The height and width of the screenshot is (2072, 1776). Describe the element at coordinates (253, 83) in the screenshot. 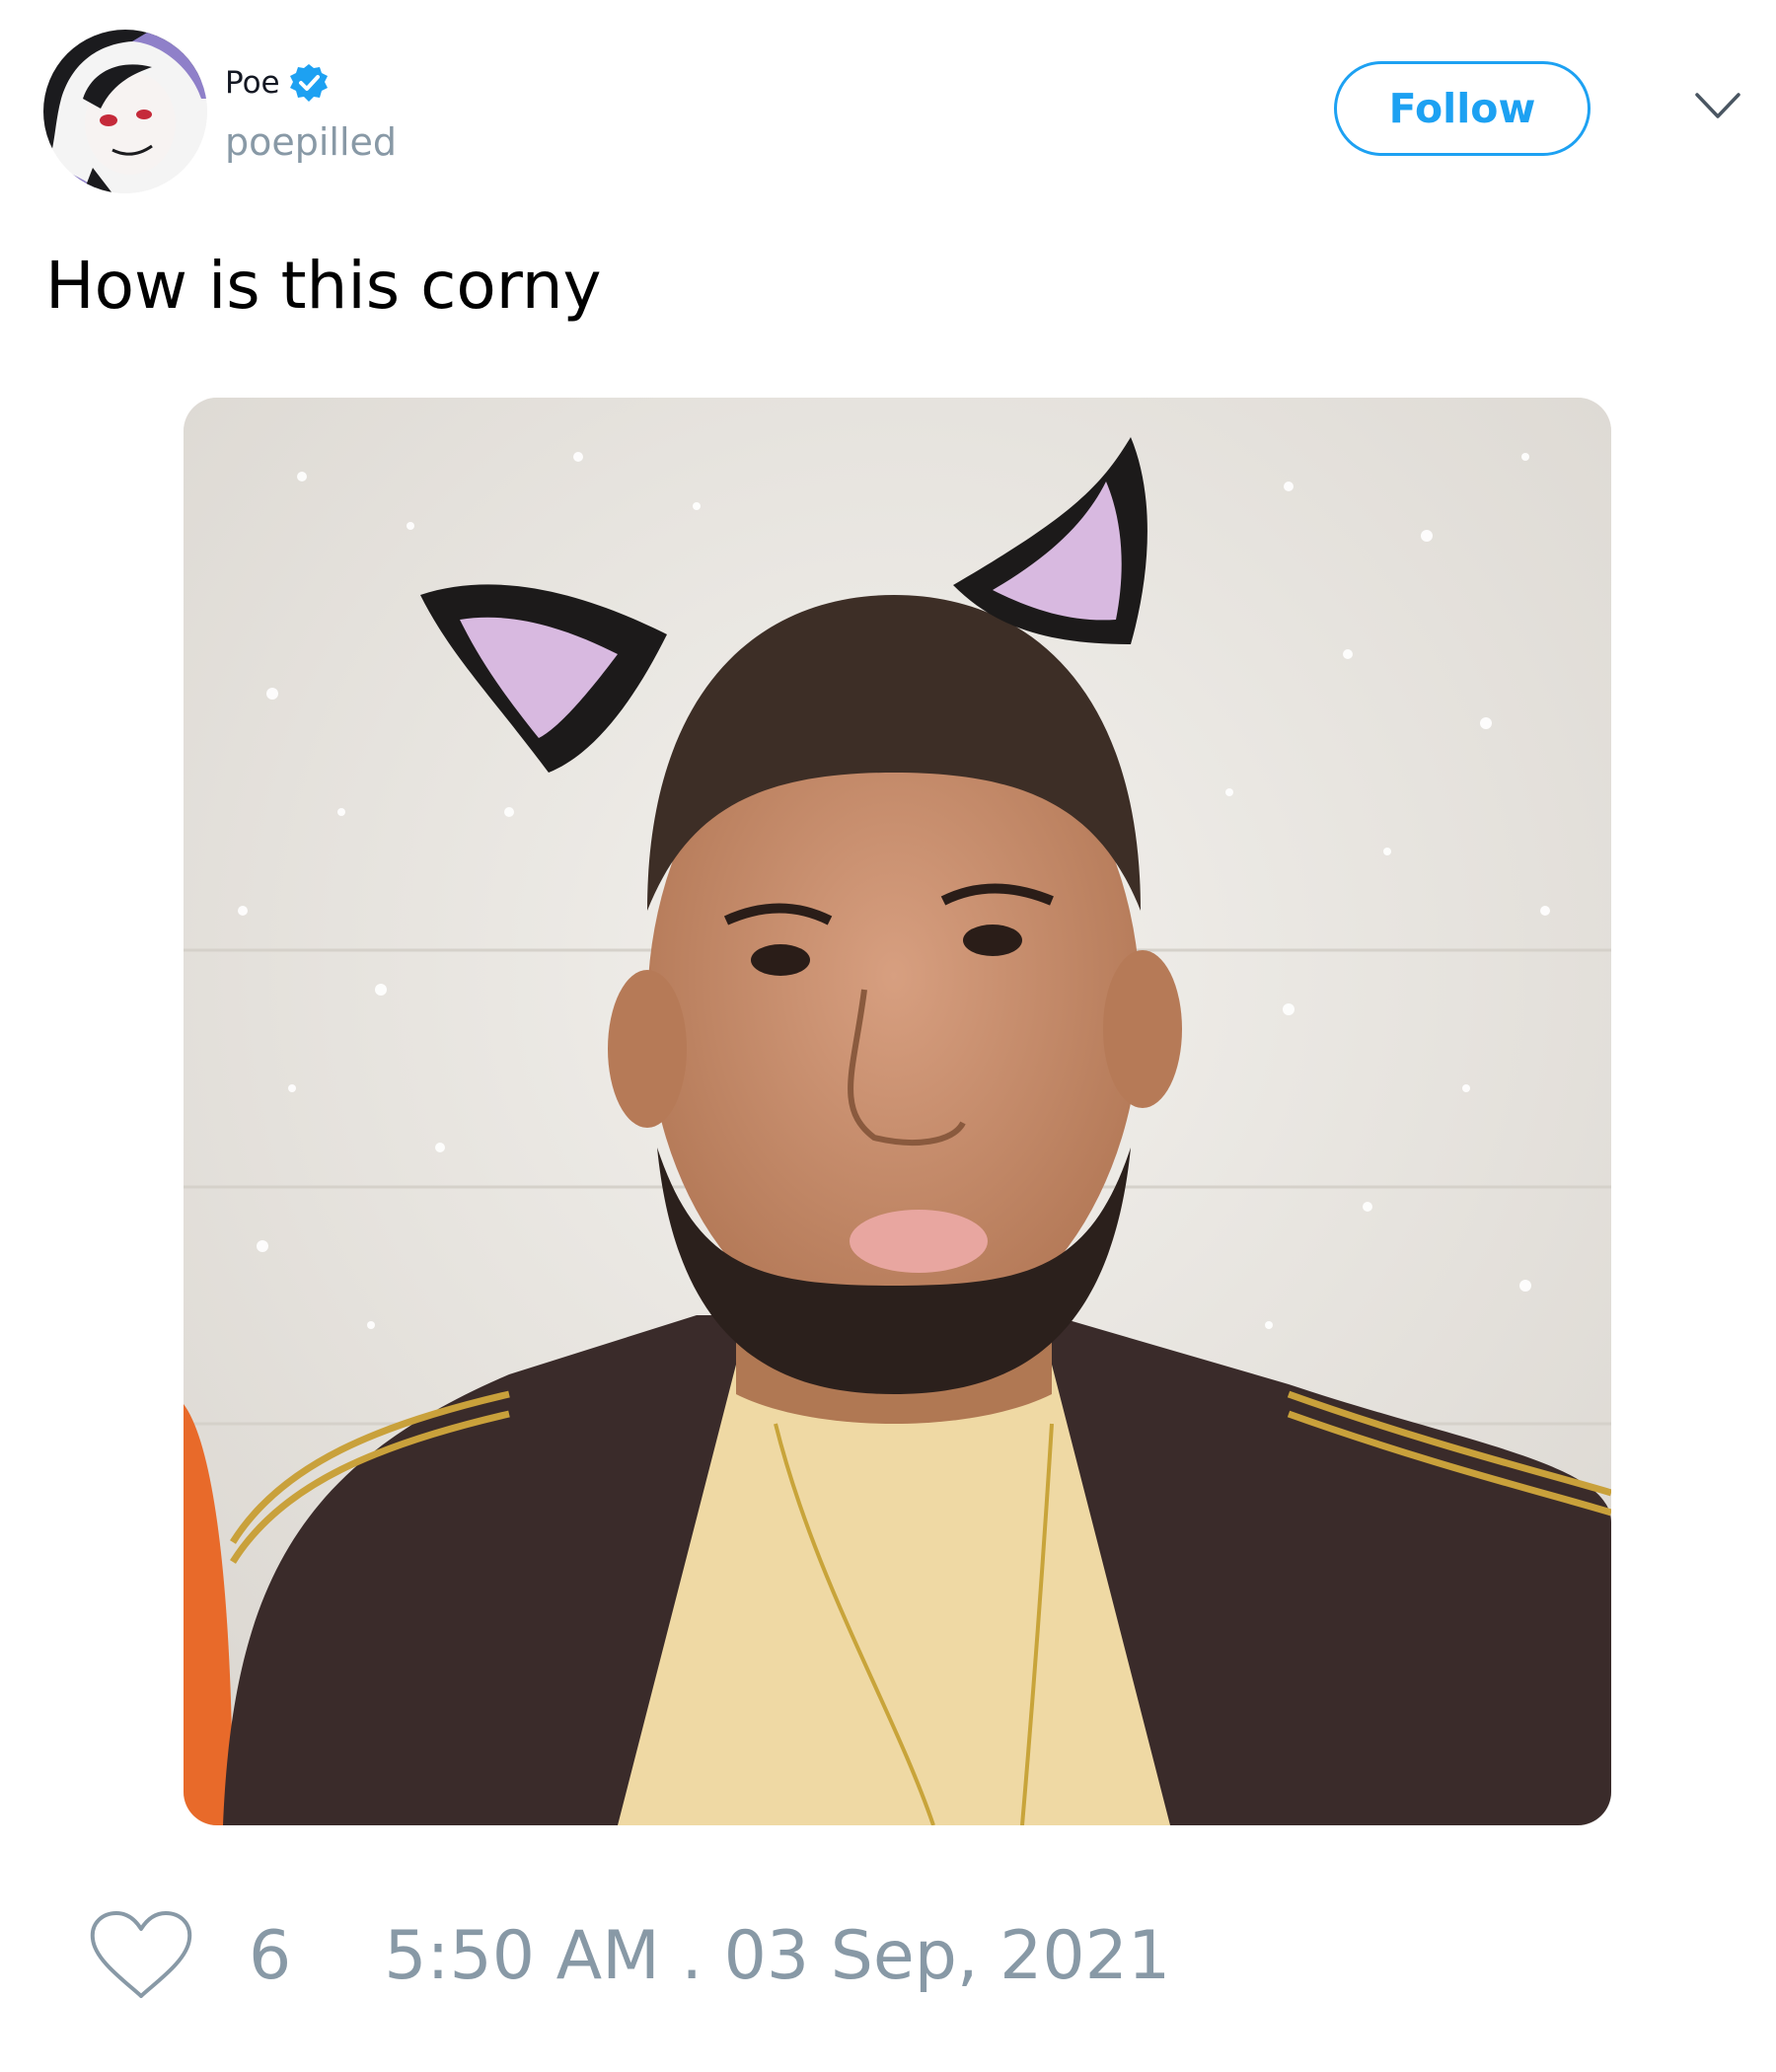

I see `display-name: Poe` at that location.